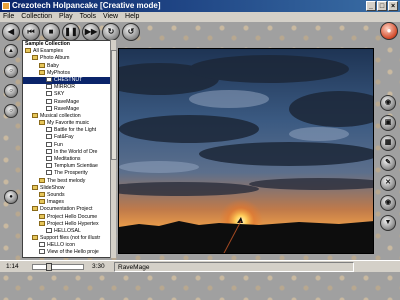  What do you see at coordinates (69, 181) in the screenshot?
I see `tree-folder: The best melody` at bounding box center [69, 181].